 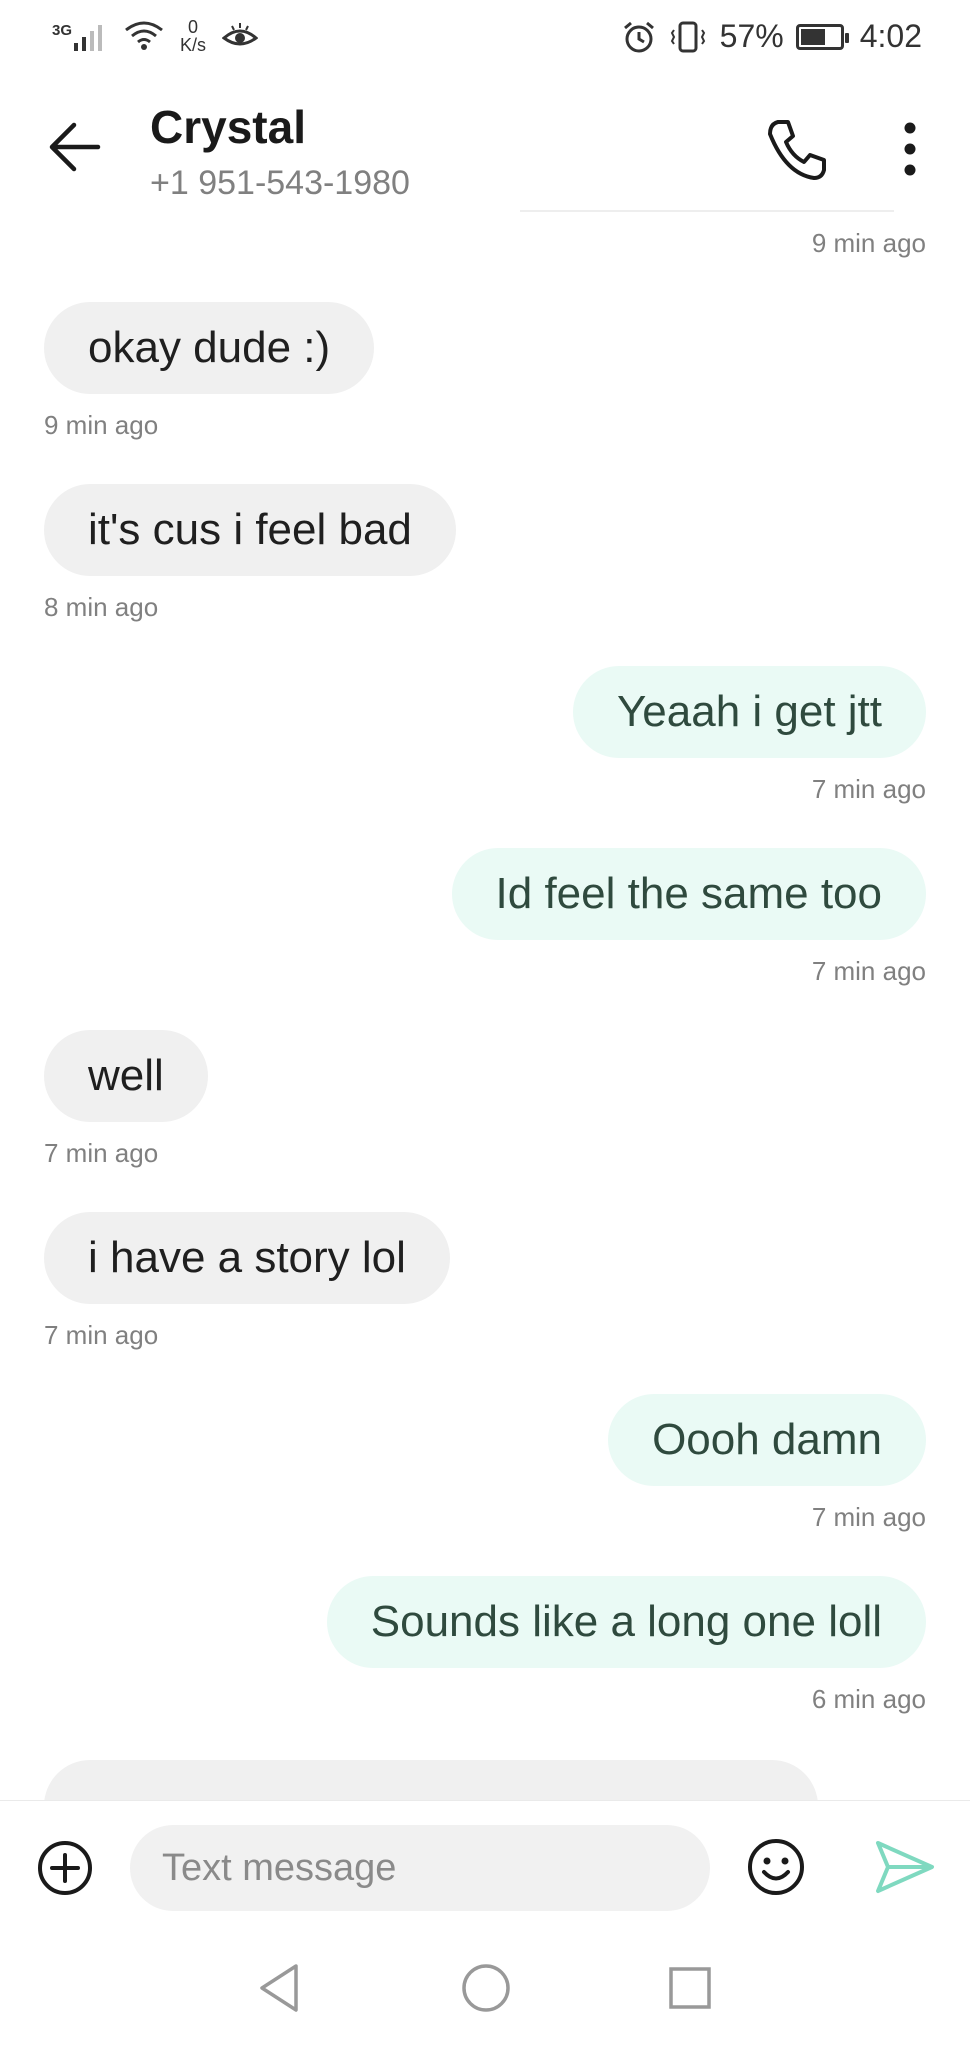 What do you see at coordinates (910, 149) in the screenshot?
I see `more-vertical-icon` at bounding box center [910, 149].